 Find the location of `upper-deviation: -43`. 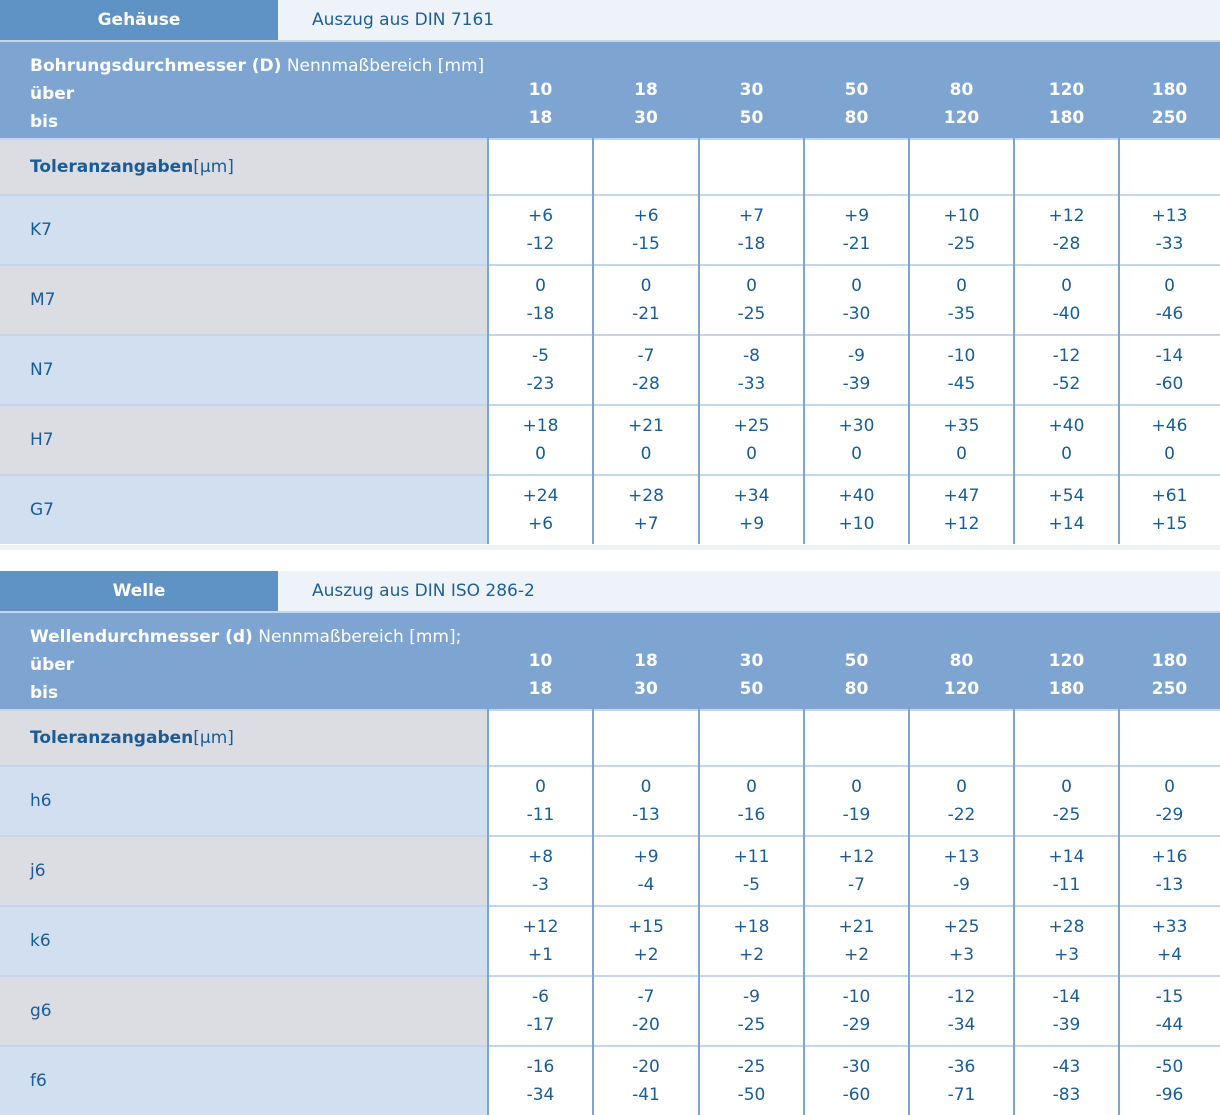

upper-deviation: -43 is located at coordinates (1066, 1067).